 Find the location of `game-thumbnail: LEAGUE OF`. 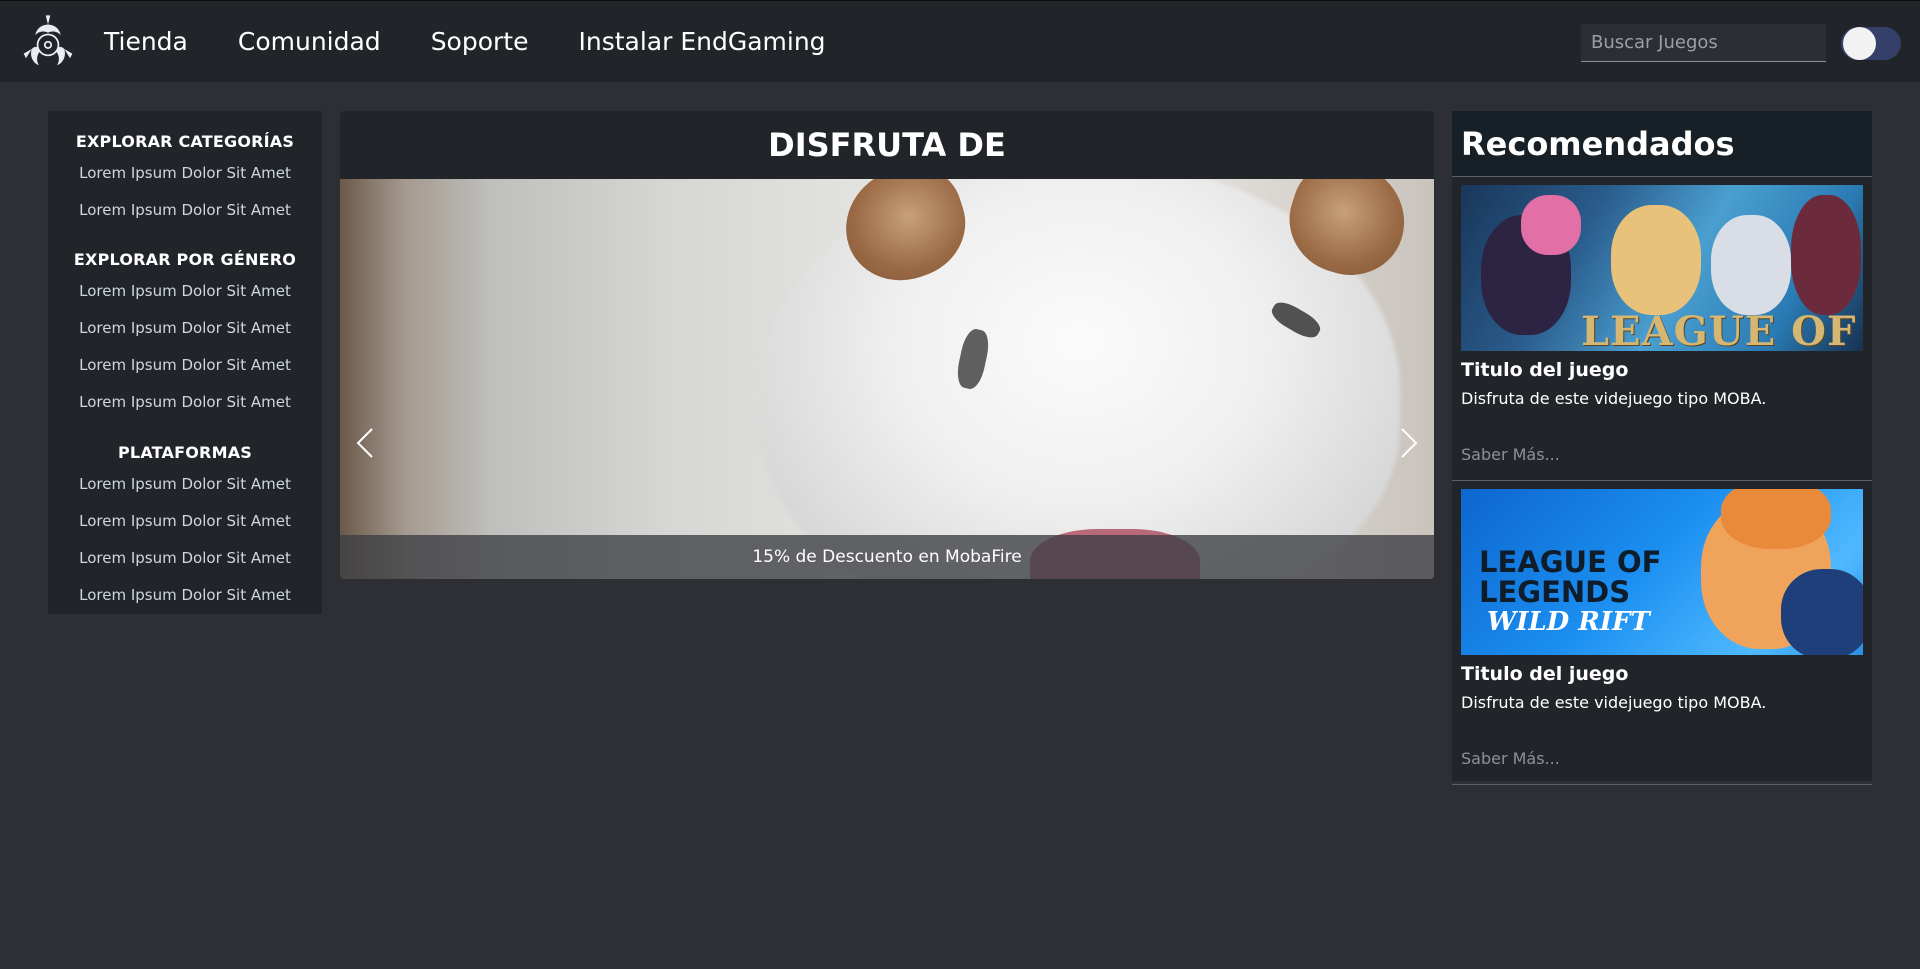

game-thumbnail: LEAGUE OF is located at coordinates (1662, 268).